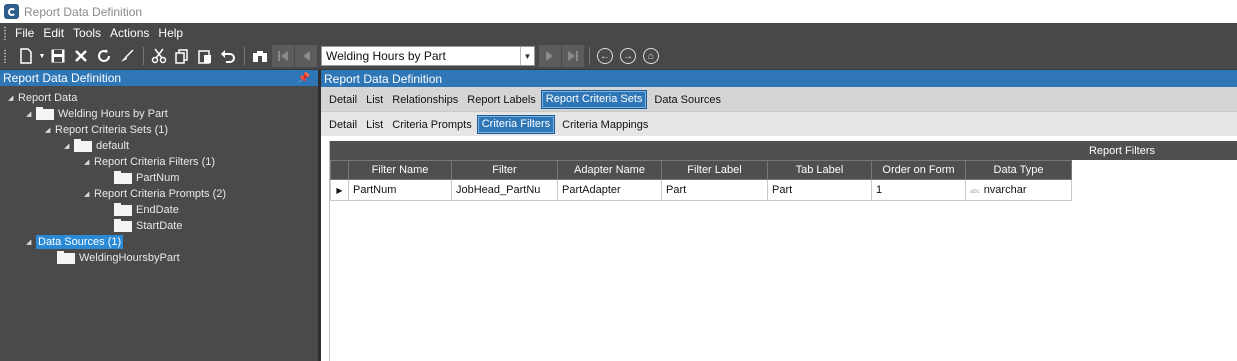  Describe the element at coordinates (42, 56) in the screenshot. I see `new-dropdown-icon: ▼` at that location.